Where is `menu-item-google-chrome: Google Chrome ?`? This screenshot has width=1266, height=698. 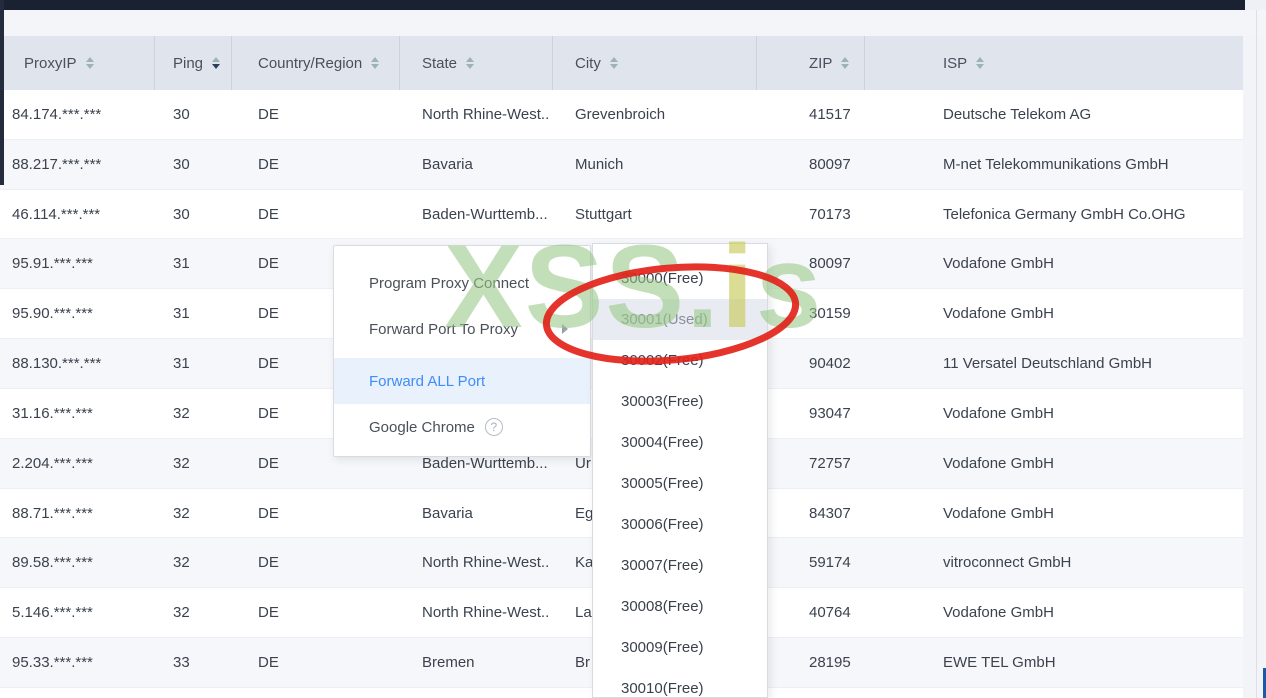 menu-item-google-chrome: Google Chrome ? is located at coordinates (462, 427).